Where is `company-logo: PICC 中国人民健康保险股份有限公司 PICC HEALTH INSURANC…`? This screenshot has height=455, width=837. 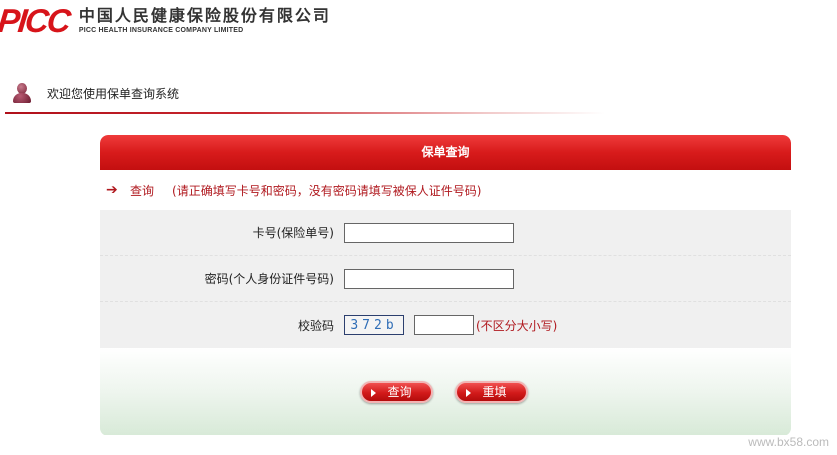
company-logo: PICC 中国人民健康保险股份有限公司 PICC HEALTH INSURANC… is located at coordinates (165, 20).